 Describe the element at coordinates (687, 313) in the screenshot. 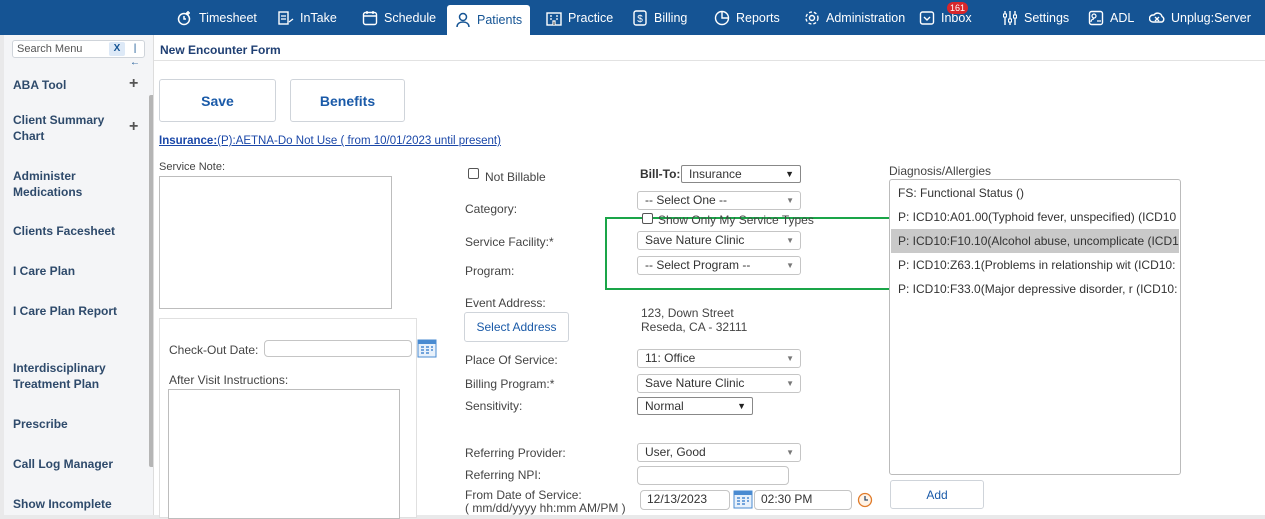

I see `address-line-1: 123, Down Street` at that location.